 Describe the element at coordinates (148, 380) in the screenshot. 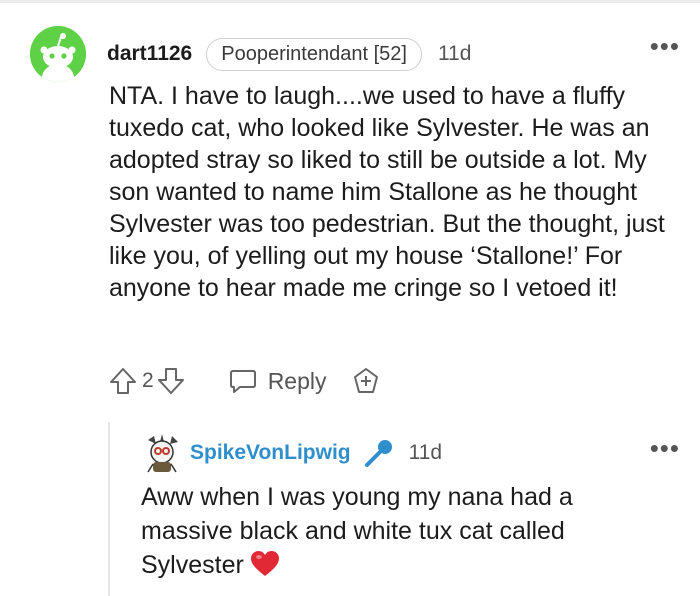

I see `vote-count: 2` at that location.